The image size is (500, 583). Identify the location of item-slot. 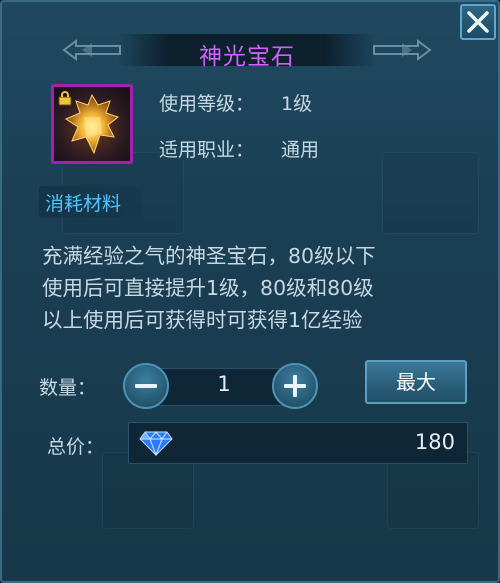
(92, 124).